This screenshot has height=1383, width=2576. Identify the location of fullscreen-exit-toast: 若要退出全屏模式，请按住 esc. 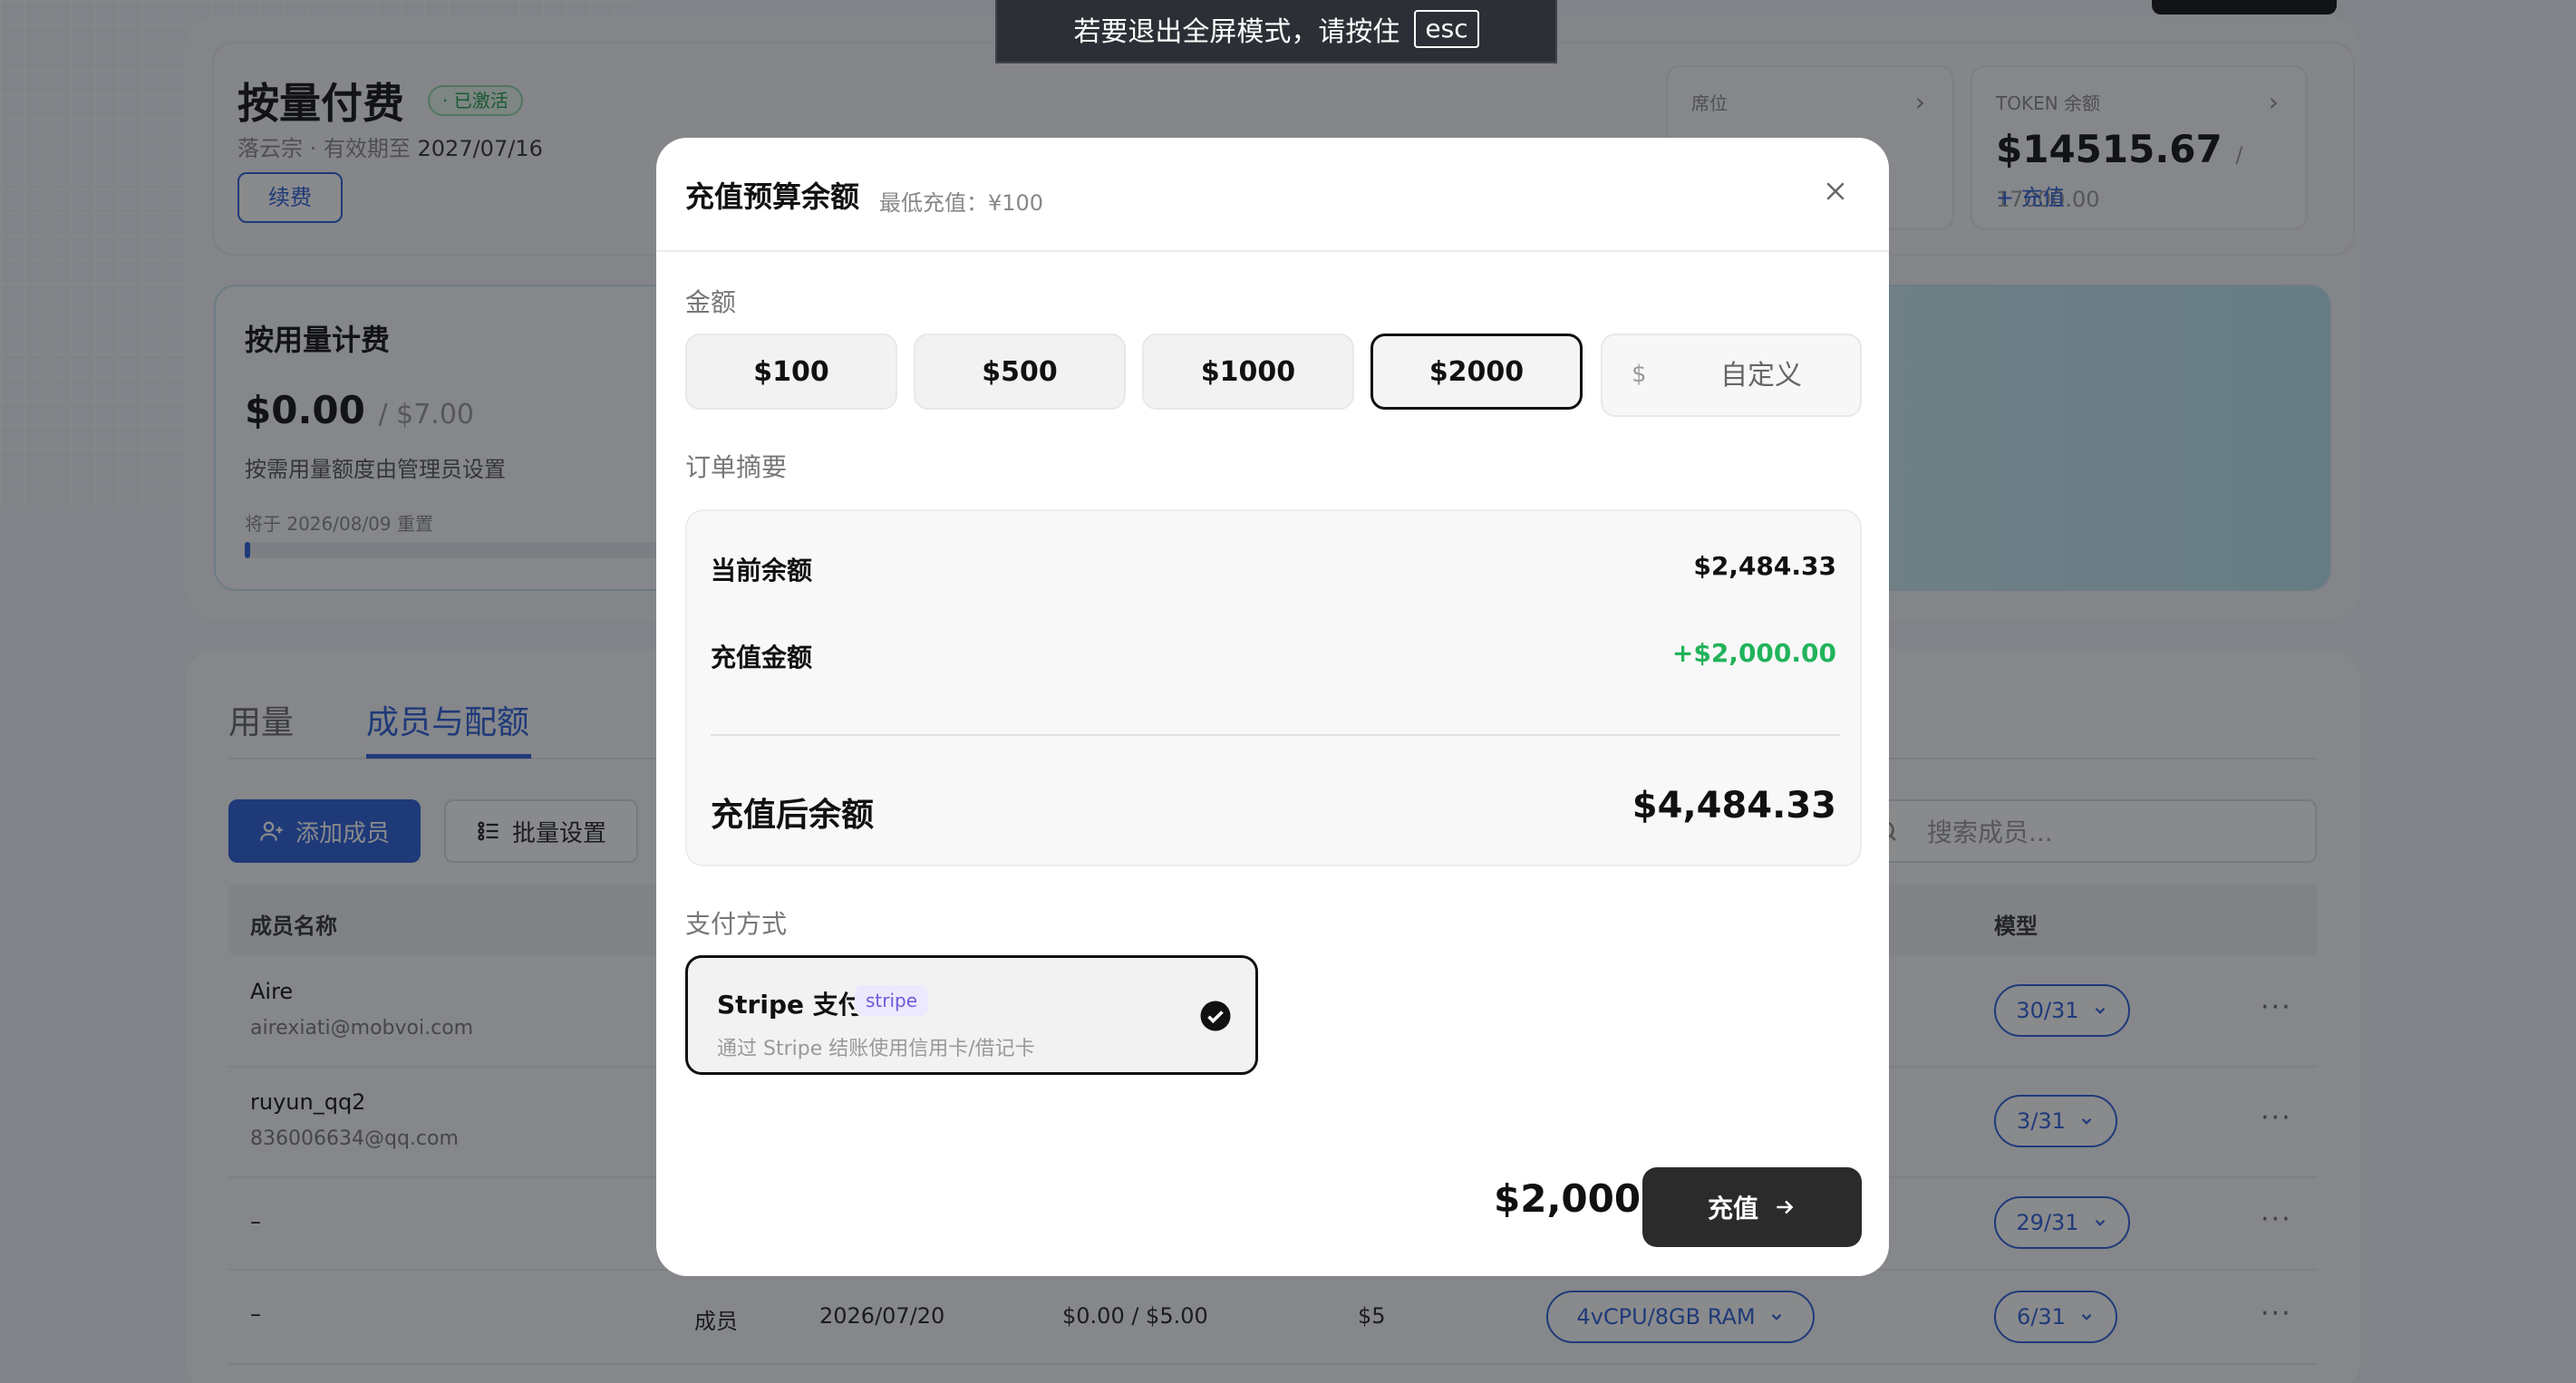
(1276, 31).